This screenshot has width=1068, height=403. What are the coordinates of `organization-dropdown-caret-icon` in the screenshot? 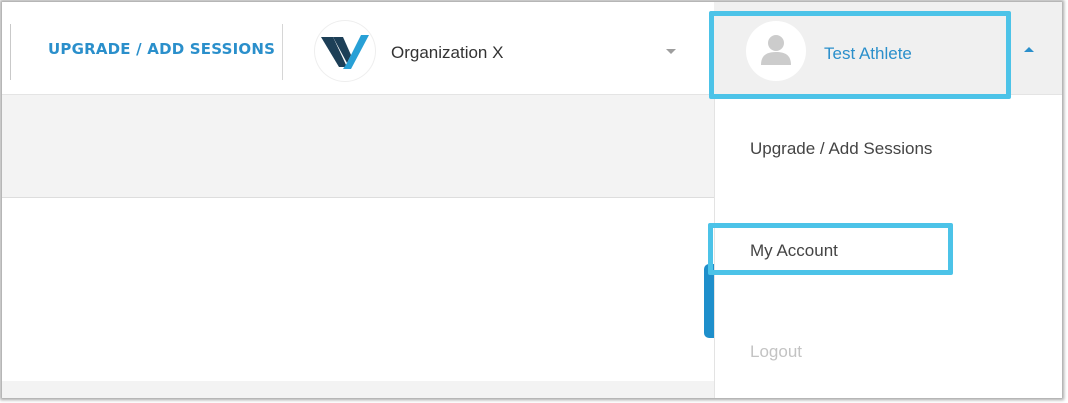 It's located at (671, 51).